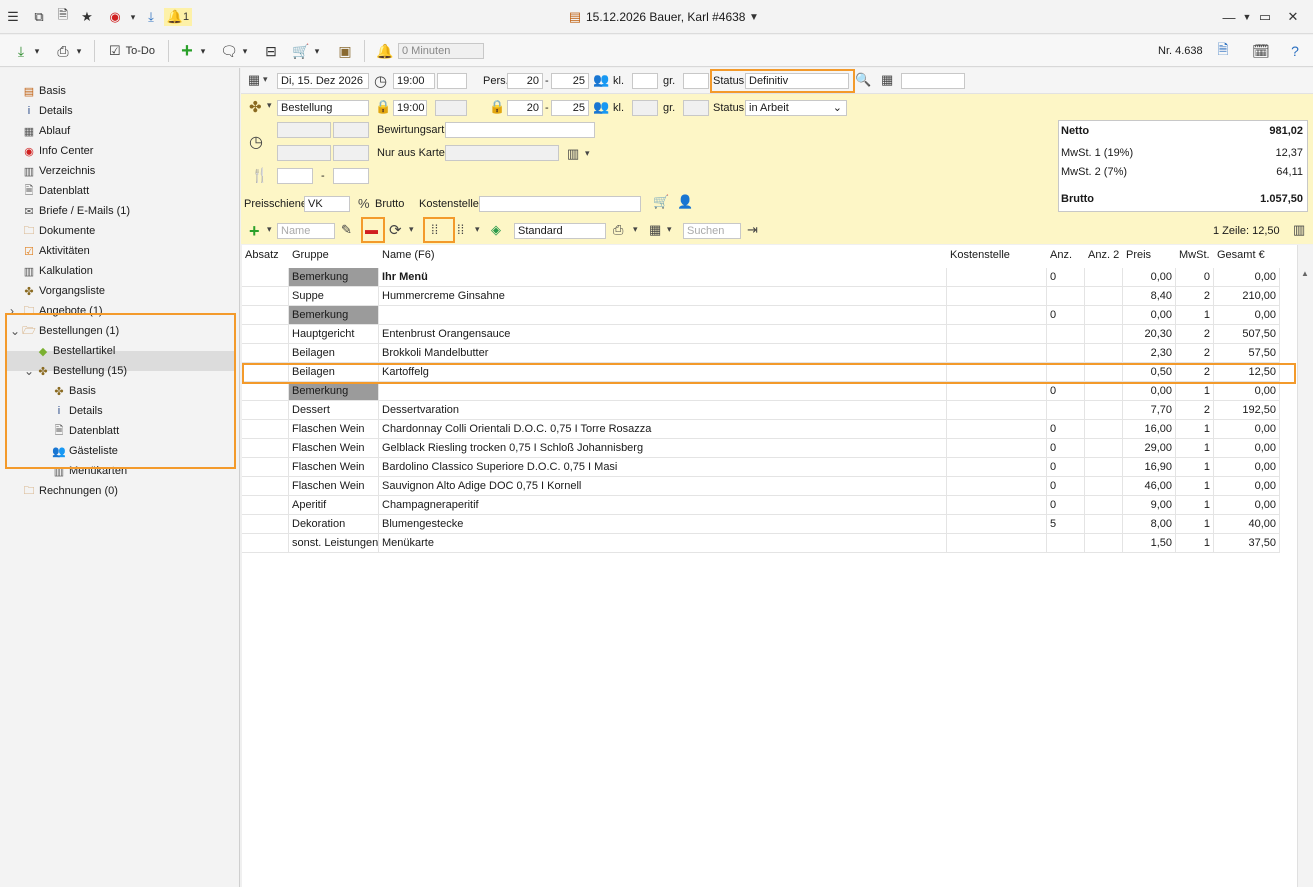  I want to click on order-time-end, so click(451, 108).